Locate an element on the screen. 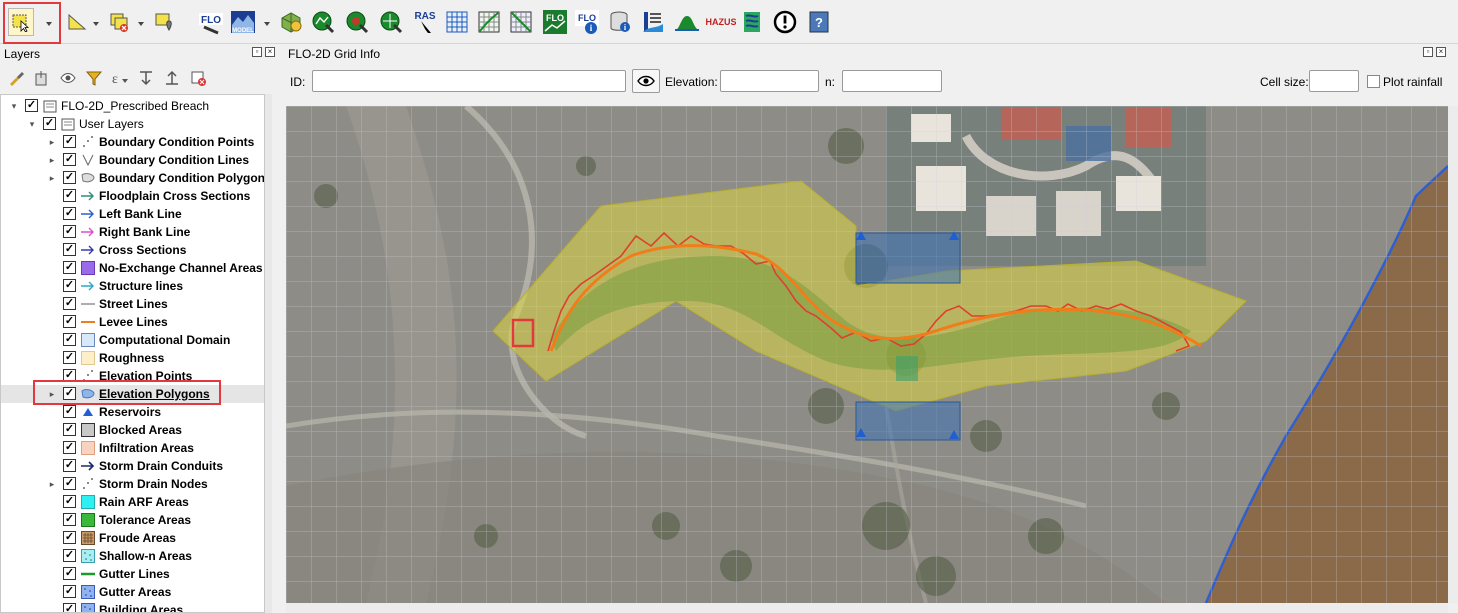 The image size is (1458, 613). layer-row: ▾ ✓ FLO-2D_Prescribed Breach is located at coordinates (132, 106).